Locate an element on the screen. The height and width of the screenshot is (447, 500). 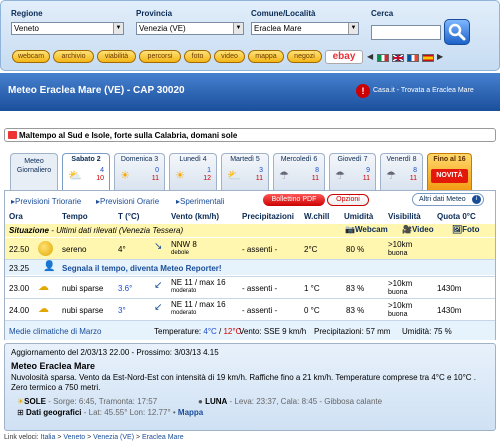
tab-temp-max: 11 is located at coordinates (366, 178).